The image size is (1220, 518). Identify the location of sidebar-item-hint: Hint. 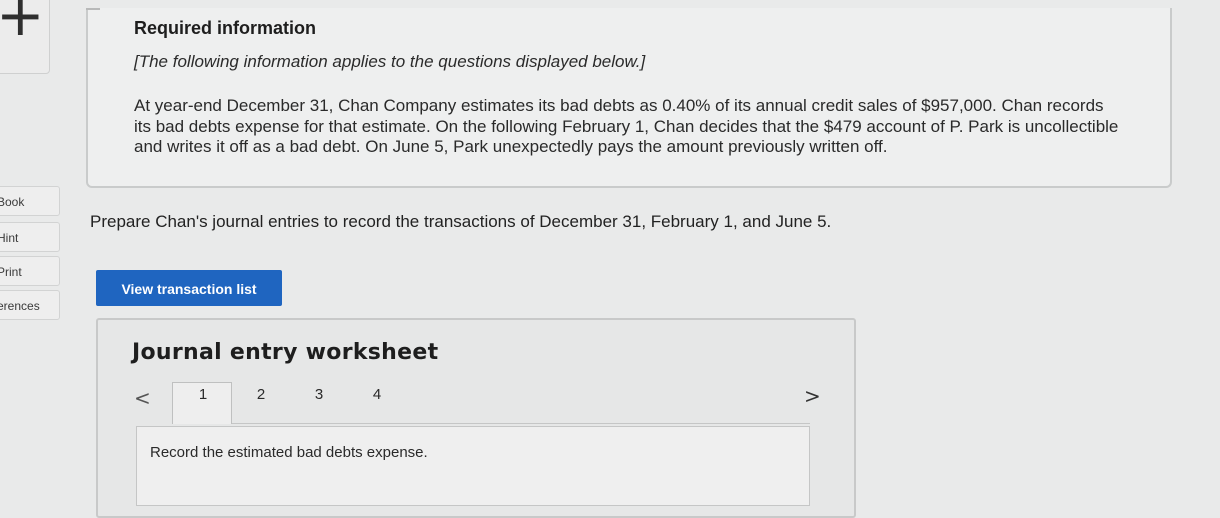
(30, 237).